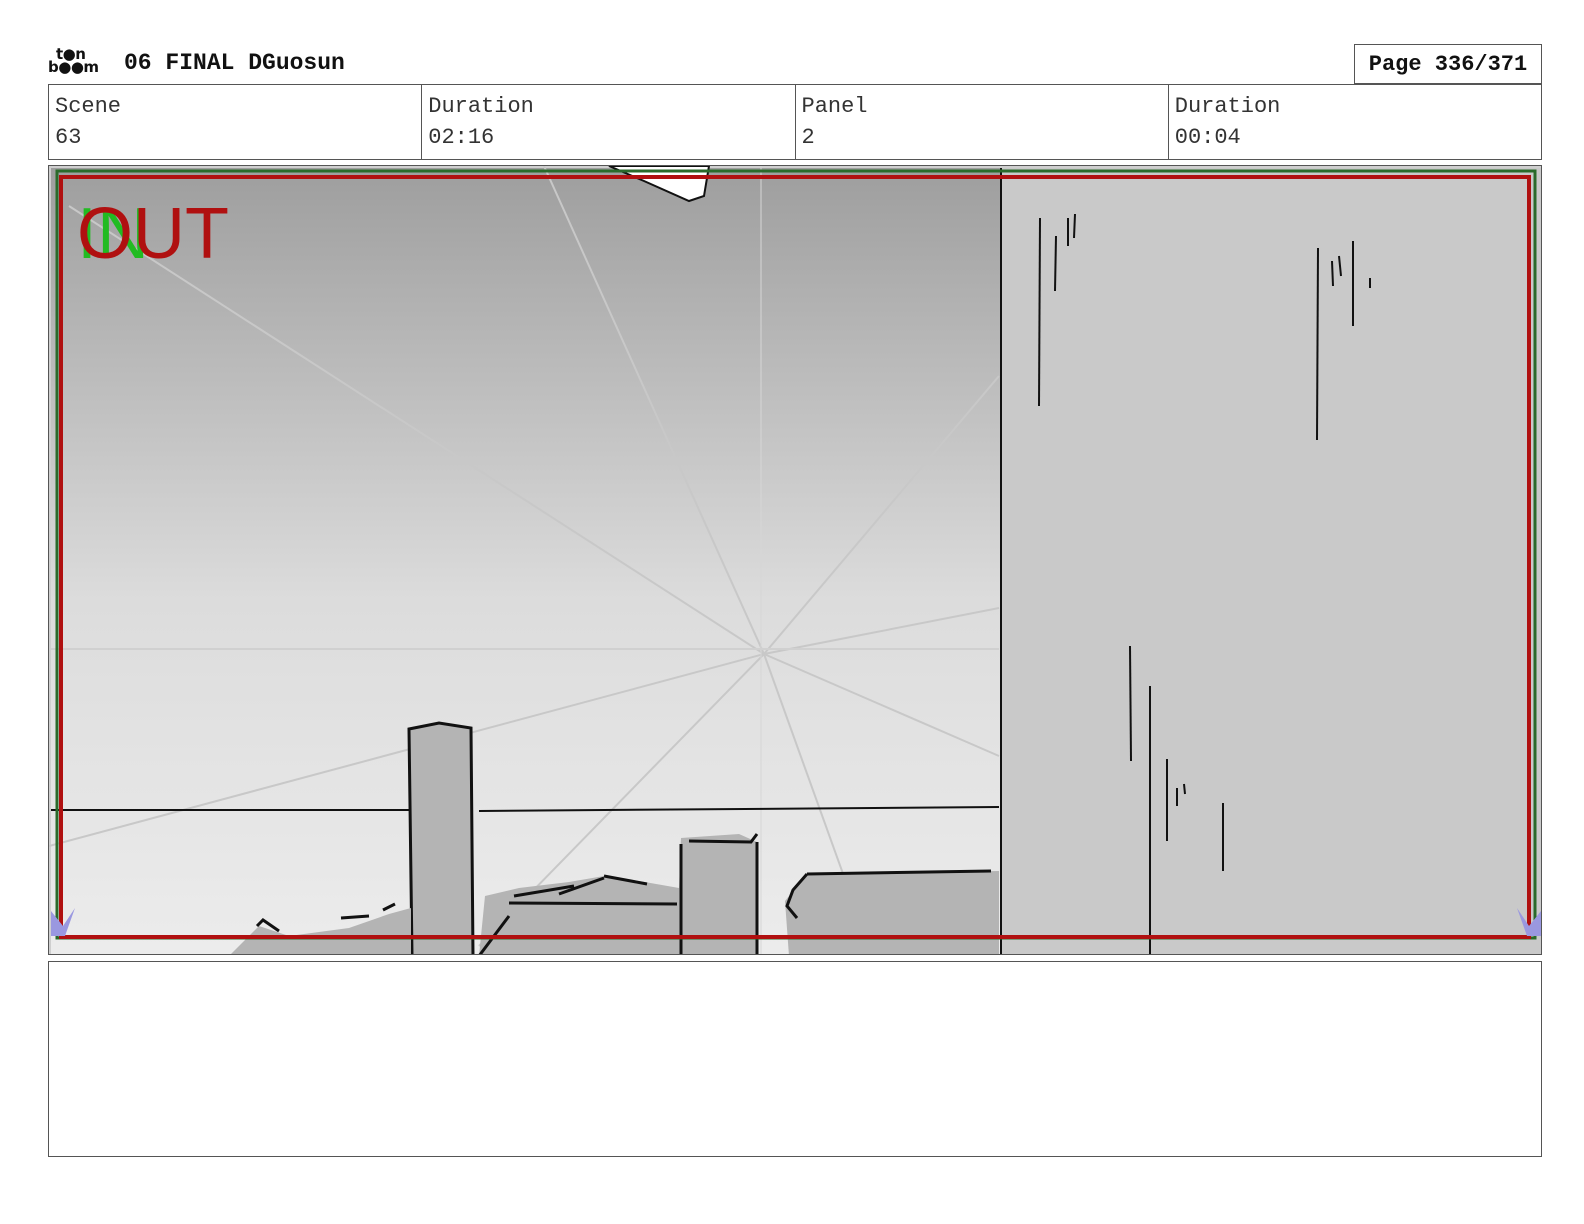 This screenshot has height=1224, width=1584. Describe the element at coordinates (88, 106) in the screenshot. I see `scene-label: Scene` at that location.